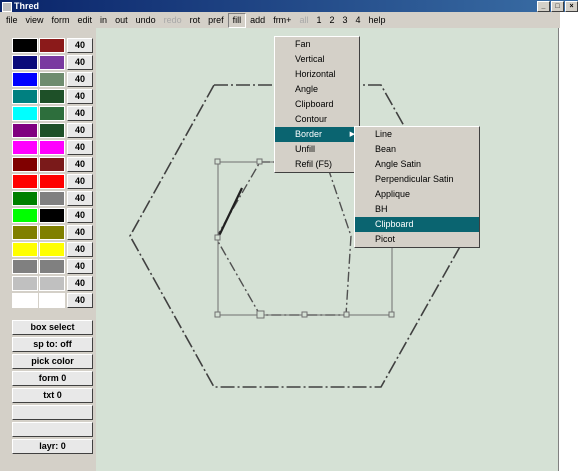 The image size is (578, 471). What do you see at coordinates (303, 20) in the screenshot?
I see `menu-all: all` at bounding box center [303, 20].